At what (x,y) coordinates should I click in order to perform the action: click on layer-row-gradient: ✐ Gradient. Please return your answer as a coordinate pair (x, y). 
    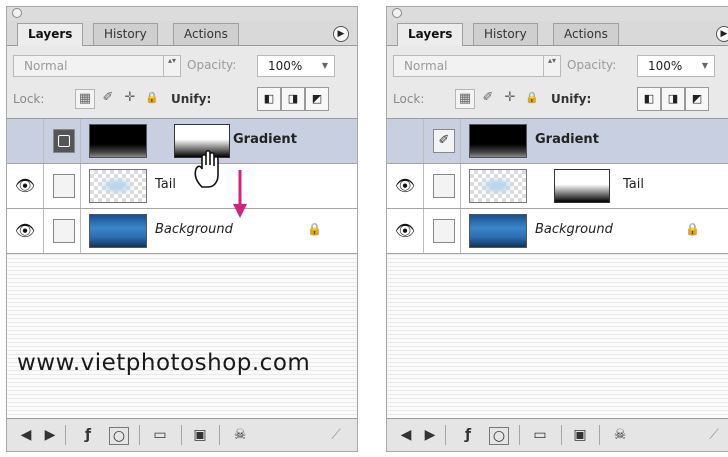
    Looking at the image, I should click on (557, 141).